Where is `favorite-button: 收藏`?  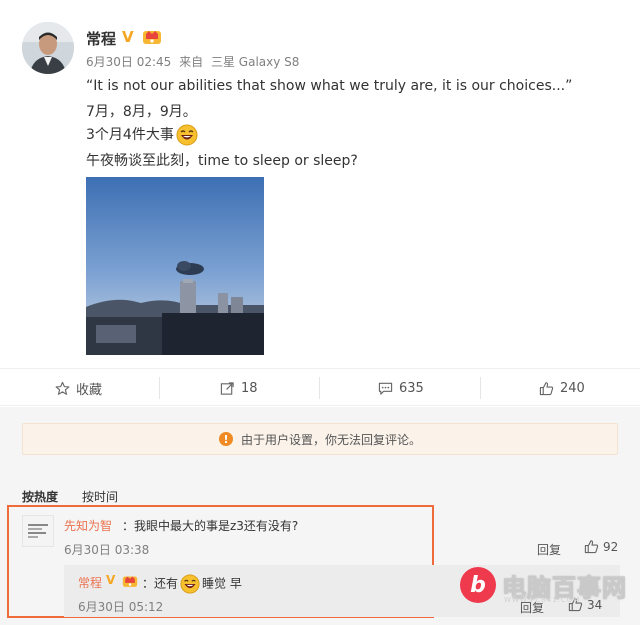 favorite-button: 收藏 is located at coordinates (78, 388).